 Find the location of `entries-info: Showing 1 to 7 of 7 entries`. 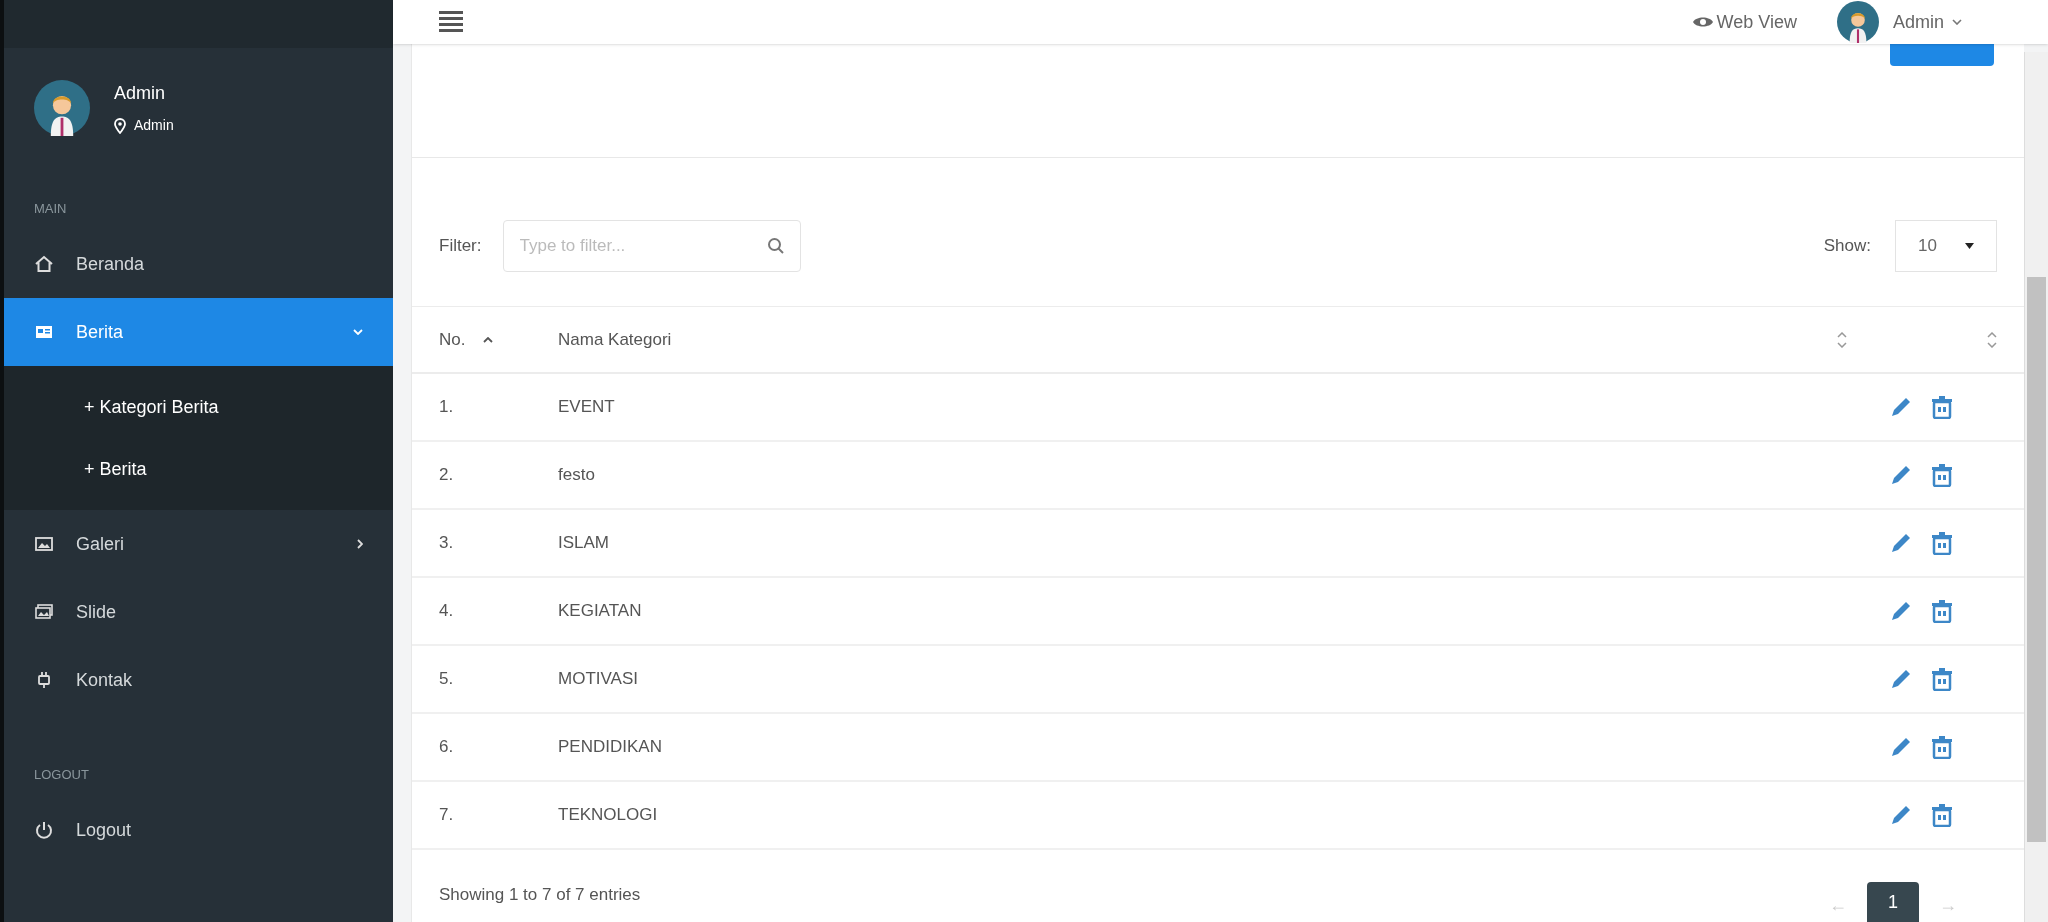

entries-info: Showing 1 to 7 of 7 entries is located at coordinates (540, 895).